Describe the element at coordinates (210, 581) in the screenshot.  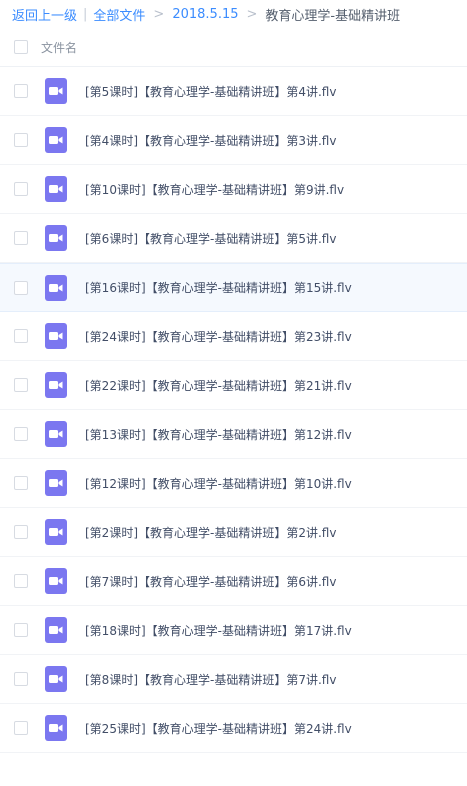
I see `file-name: [第7课时]【教育心理学-基础精讲班】第6讲.flv` at that location.